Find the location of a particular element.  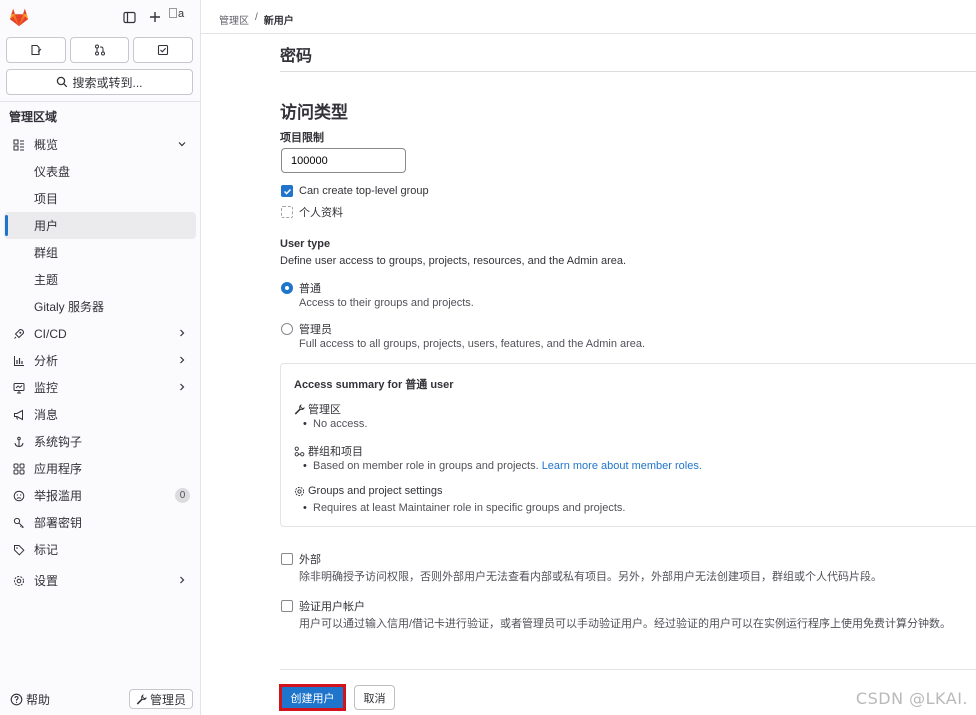

issues-button is located at coordinates (36, 50).